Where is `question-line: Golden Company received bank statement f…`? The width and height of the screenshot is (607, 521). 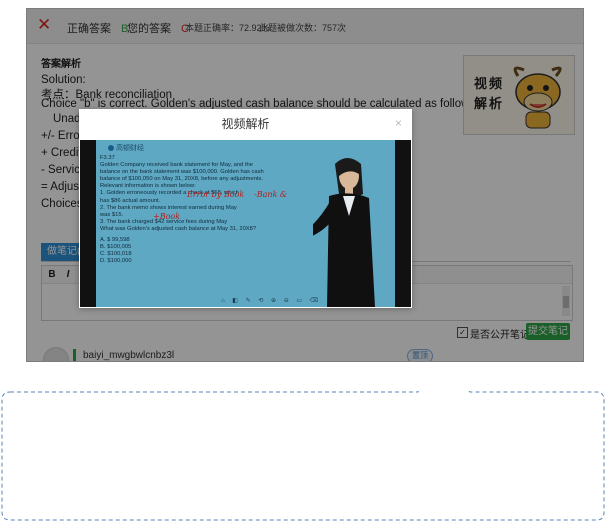 question-line: Golden Company received bank statement f… is located at coordinates (176, 165).